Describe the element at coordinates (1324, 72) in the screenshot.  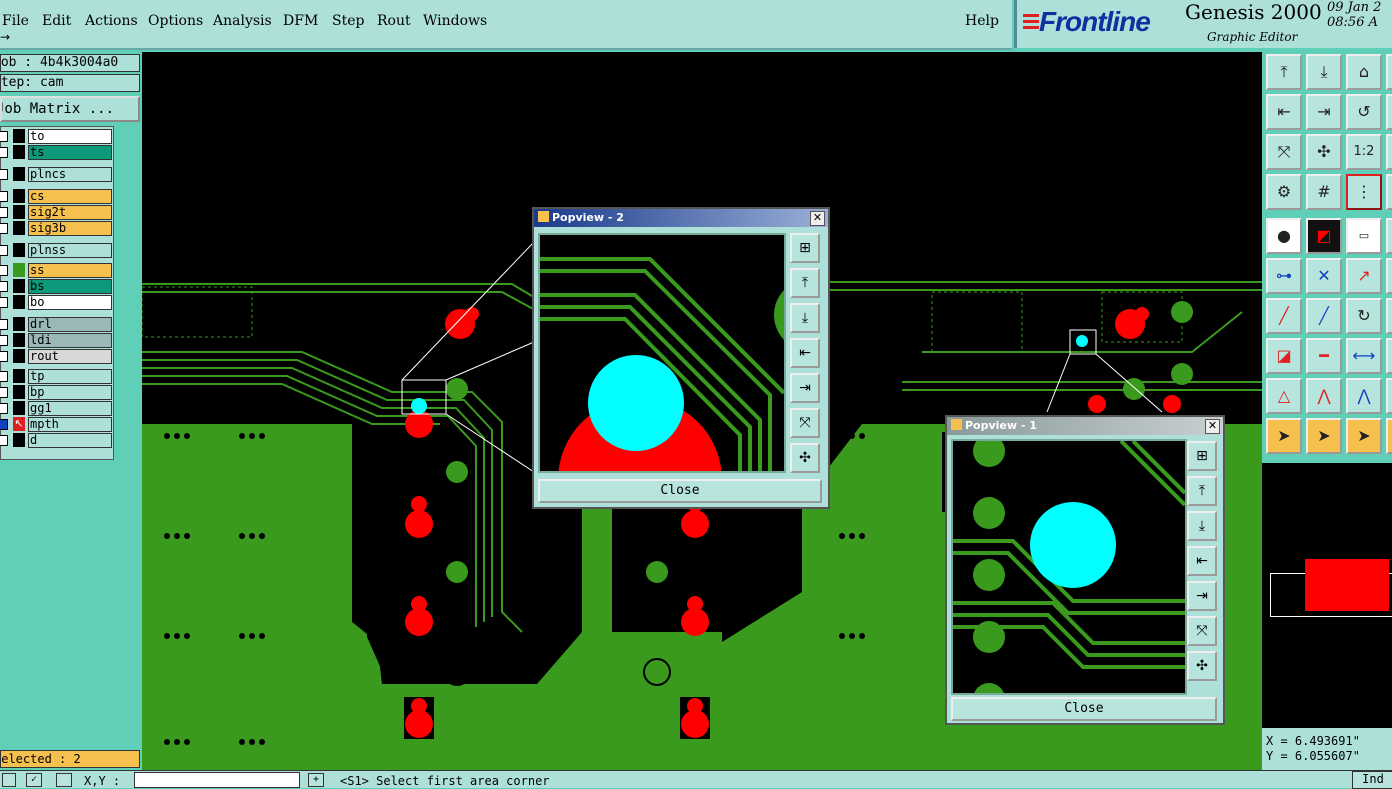
I see `move-down-icon: ⤓` at that location.